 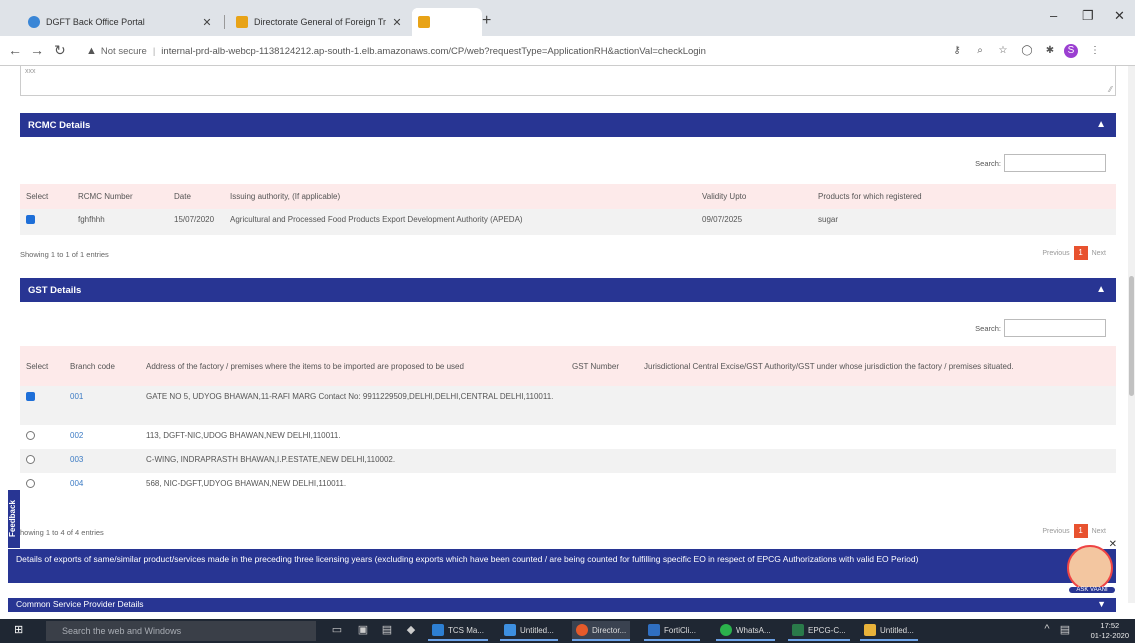 I want to click on emblem-icon, so click(x=242, y=22).